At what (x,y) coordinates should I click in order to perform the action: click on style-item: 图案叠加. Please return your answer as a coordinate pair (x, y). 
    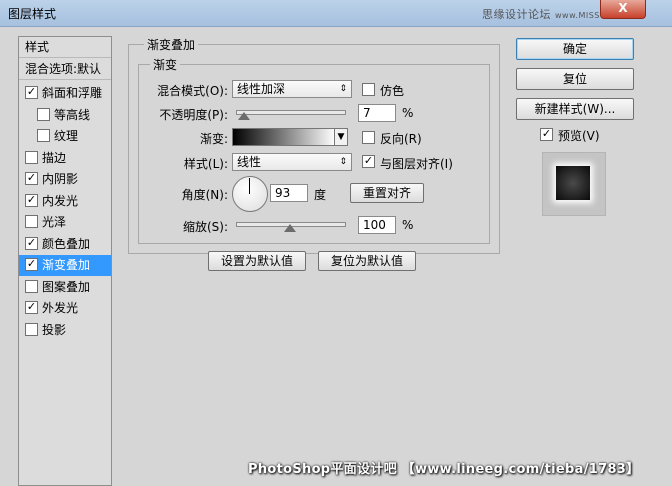
    Looking at the image, I should click on (65, 287).